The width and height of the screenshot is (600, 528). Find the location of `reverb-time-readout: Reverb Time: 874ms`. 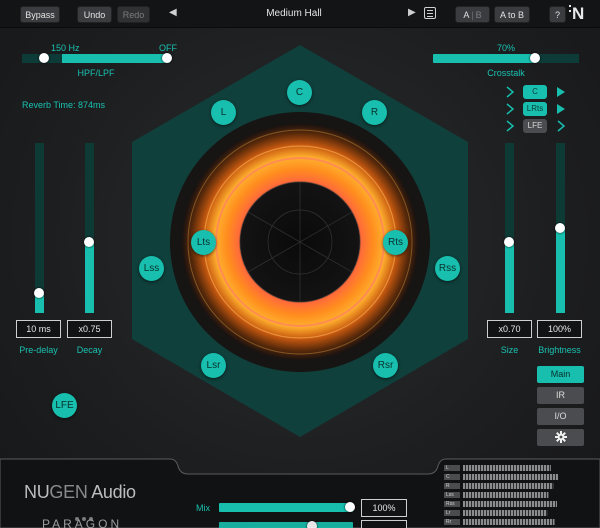

reverb-time-readout: Reverb Time: 874ms is located at coordinates (64, 105).